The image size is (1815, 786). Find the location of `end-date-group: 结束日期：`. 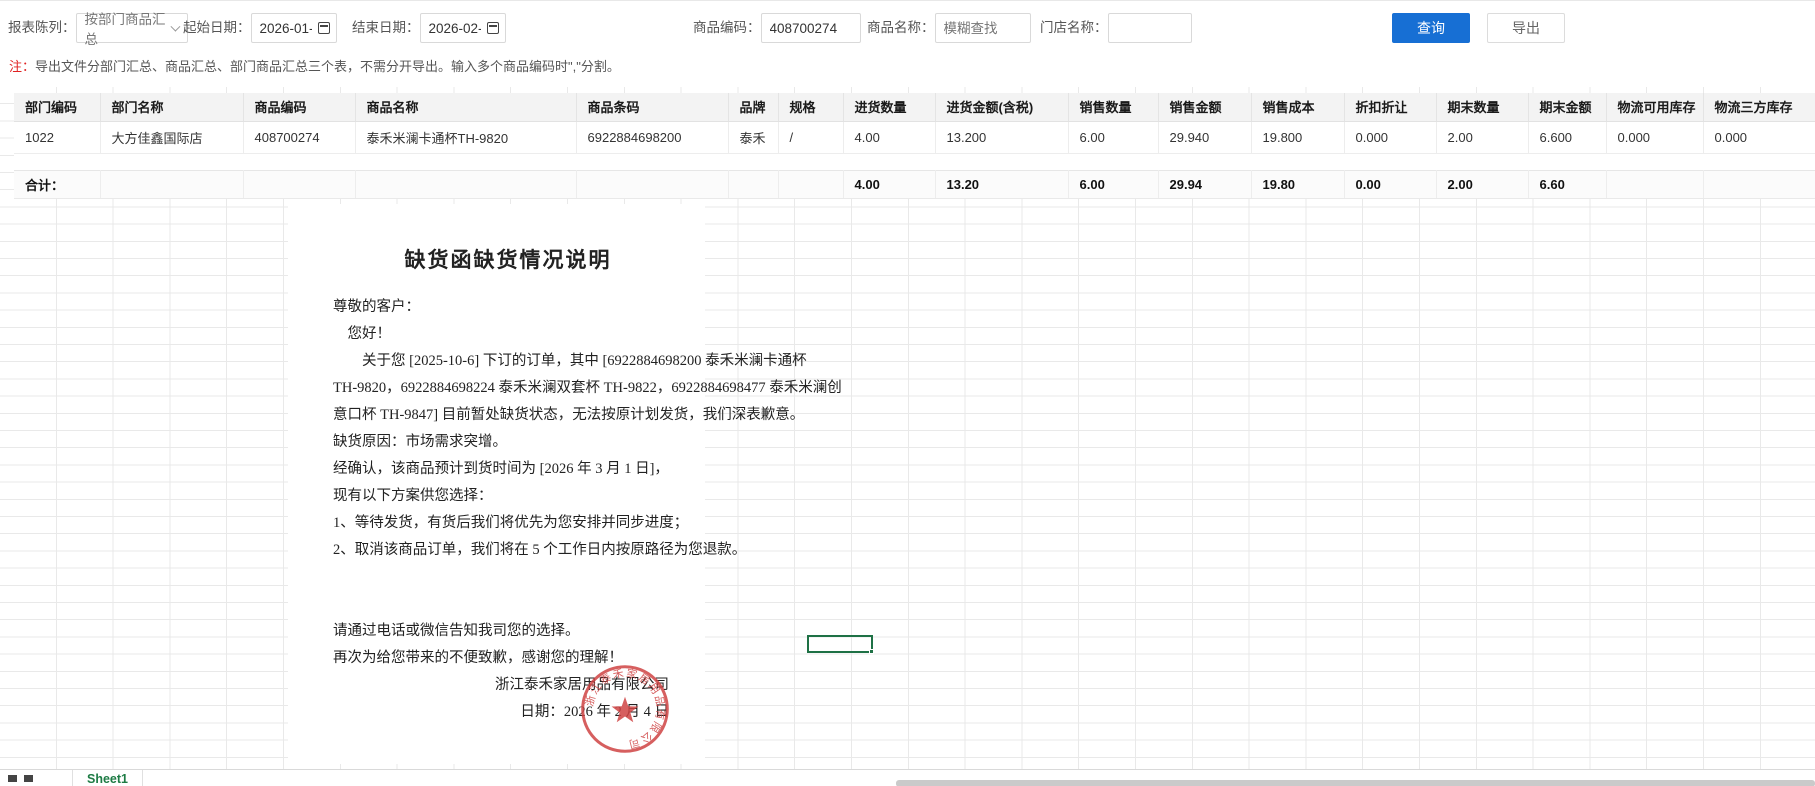

end-date-group: 结束日期： is located at coordinates (429, 28).